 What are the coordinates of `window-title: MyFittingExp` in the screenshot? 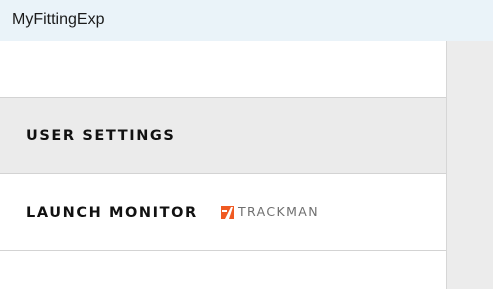 It's located at (58, 19).